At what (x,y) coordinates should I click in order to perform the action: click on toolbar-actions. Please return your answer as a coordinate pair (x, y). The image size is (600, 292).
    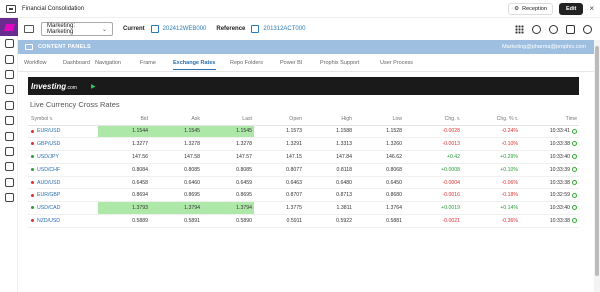
    Looking at the image, I should click on (553, 29).